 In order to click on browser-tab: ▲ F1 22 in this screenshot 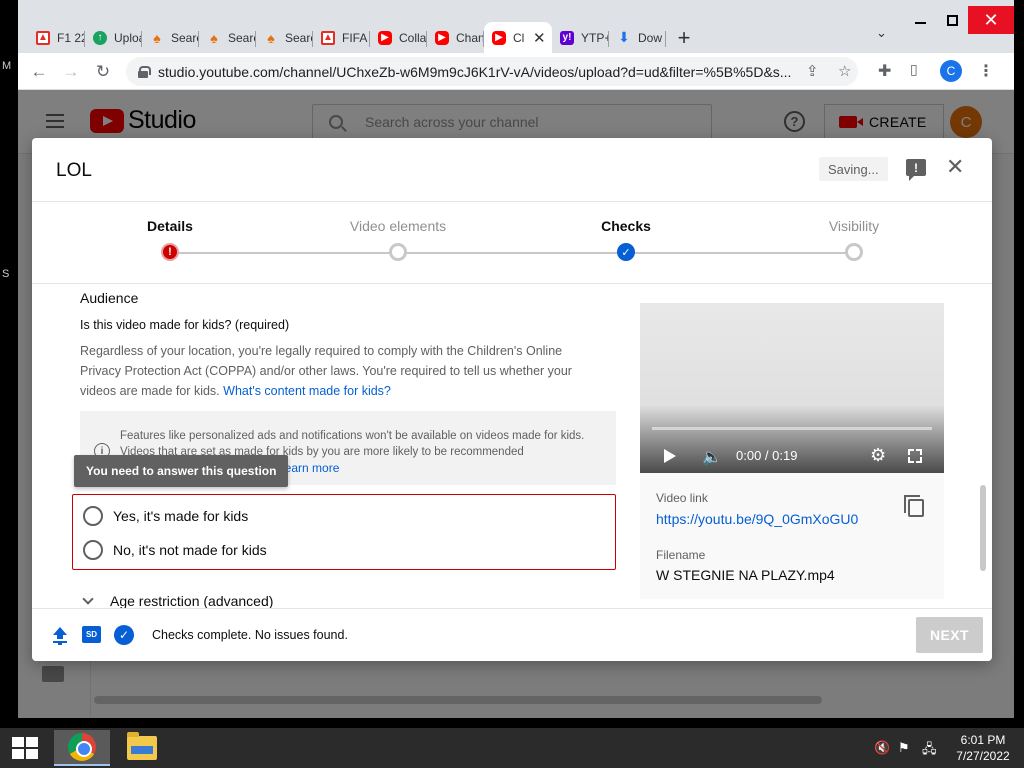, I will do `click(56, 38)`.